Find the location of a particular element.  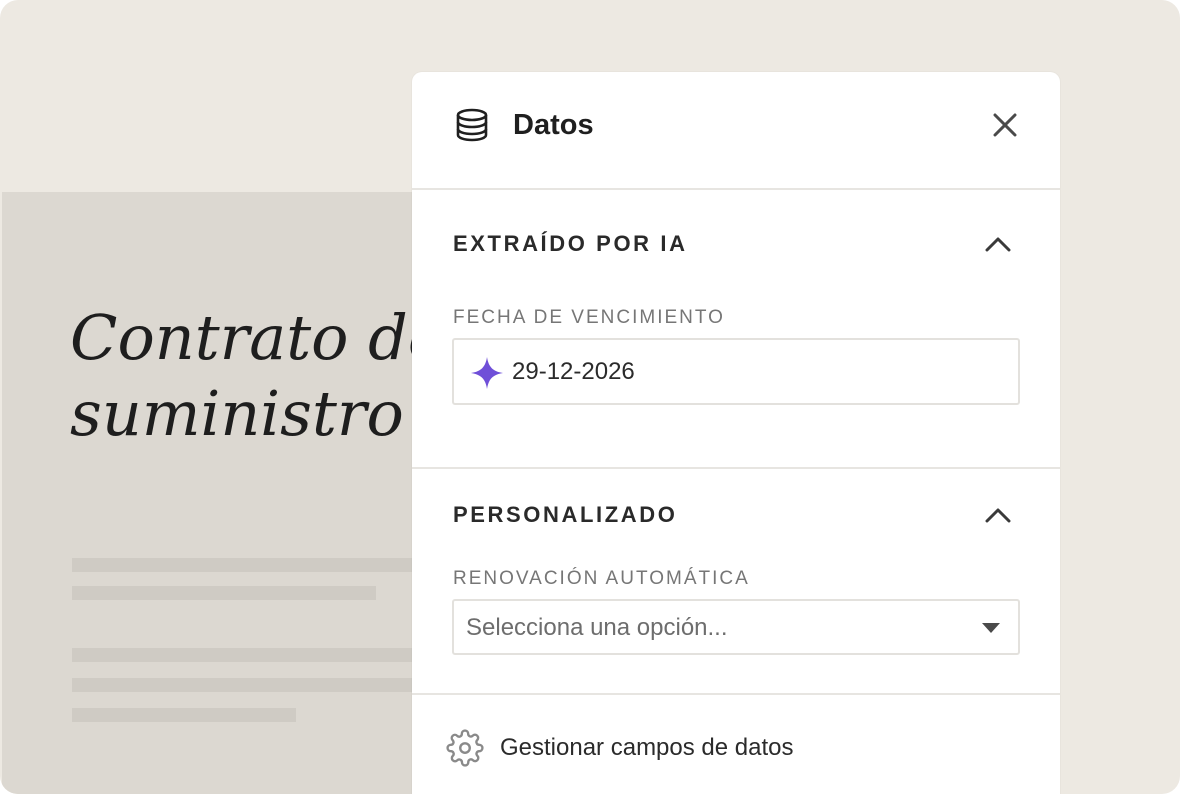

database-icon is located at coordinates (472, 125).